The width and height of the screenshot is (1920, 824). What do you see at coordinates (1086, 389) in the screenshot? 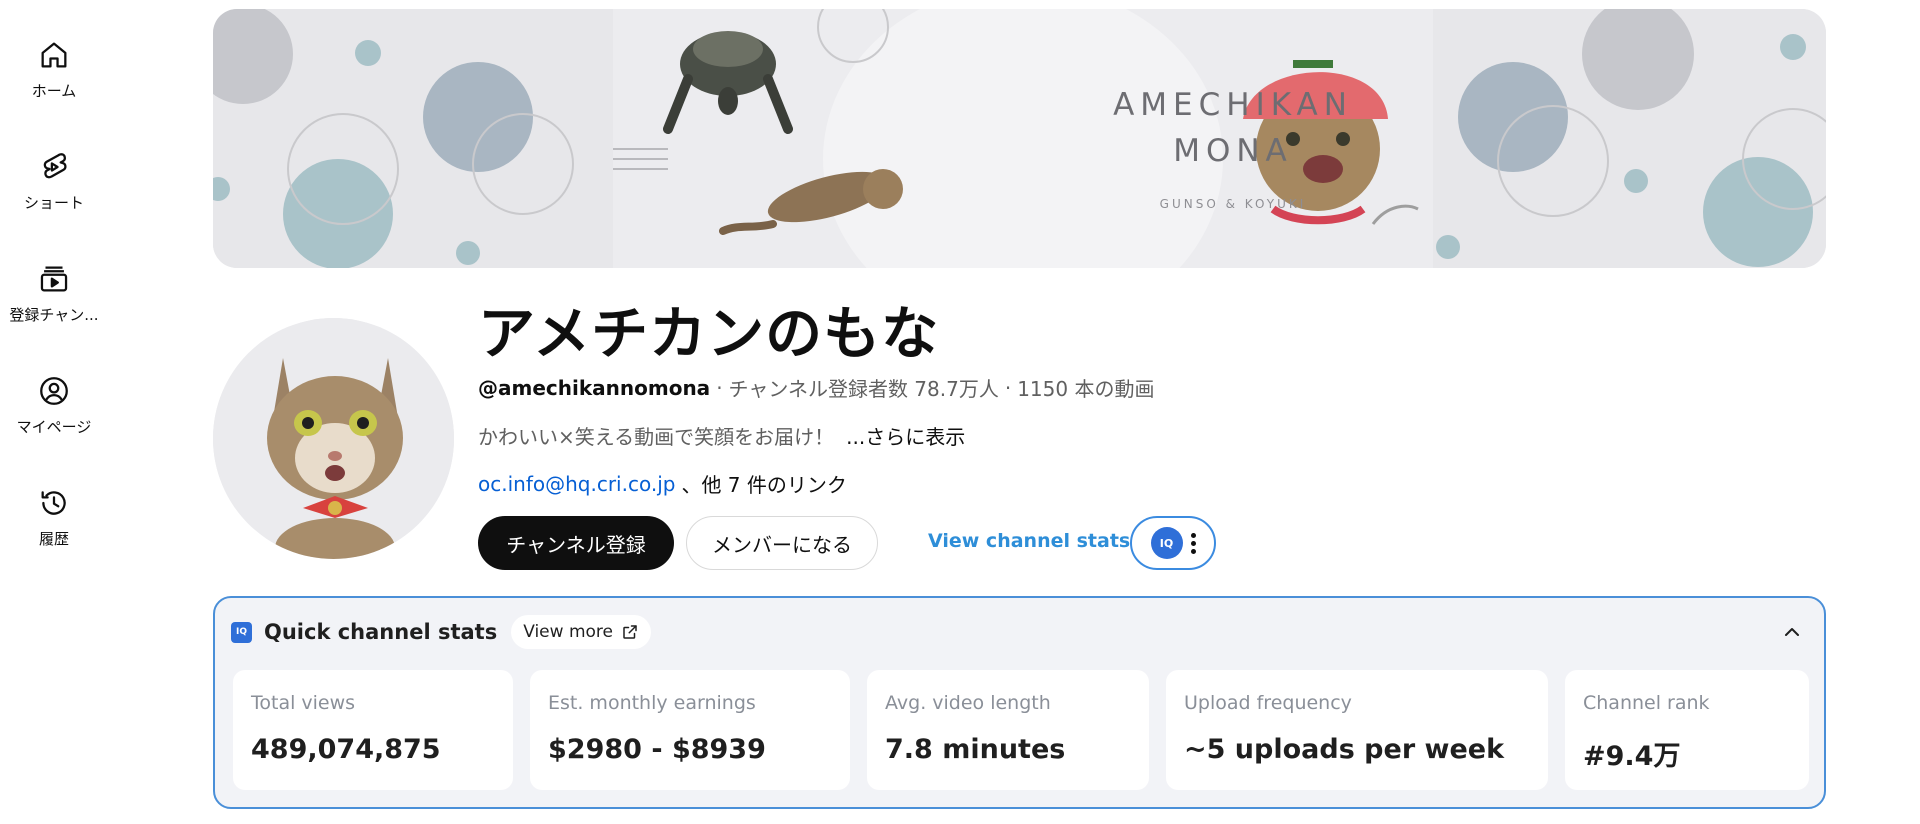
I see `video-count: 1150 本の動画` at bounding box center [1086, 389].